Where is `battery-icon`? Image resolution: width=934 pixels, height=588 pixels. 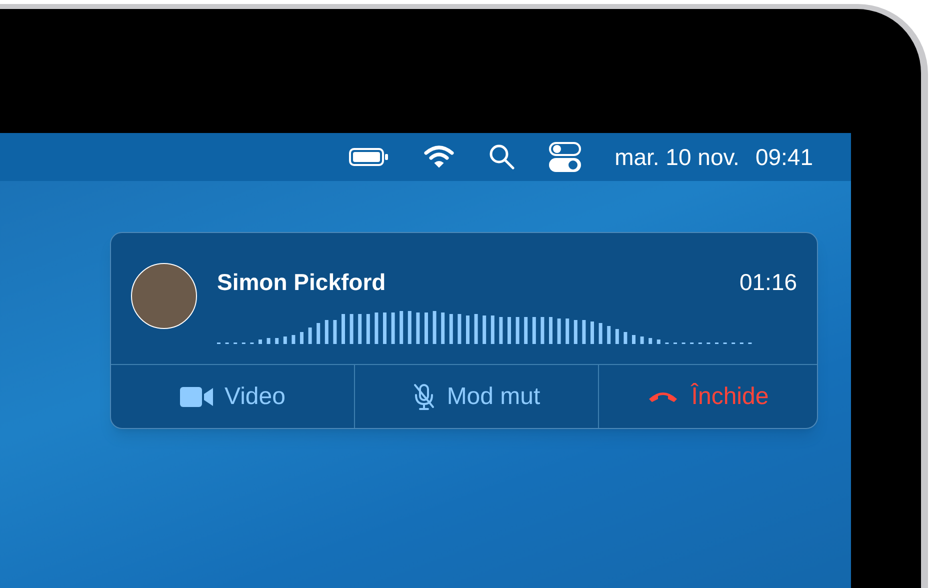 battery-icon is located at coordinates (368, 157).